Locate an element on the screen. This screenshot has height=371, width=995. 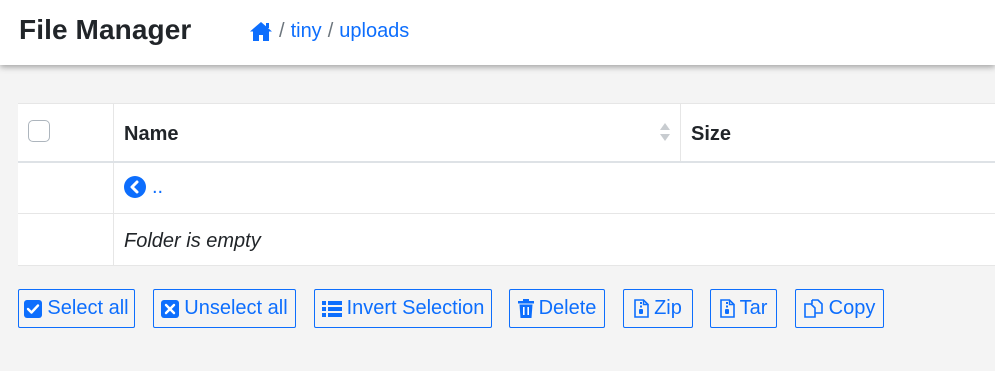
copy-button: Copy is located at coordinates (839, 308).